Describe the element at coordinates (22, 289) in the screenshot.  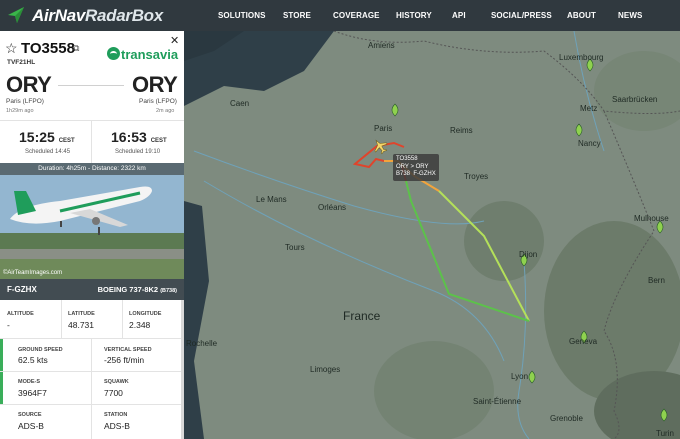
I see `aircraft-registration: F-GZHX` at that location.